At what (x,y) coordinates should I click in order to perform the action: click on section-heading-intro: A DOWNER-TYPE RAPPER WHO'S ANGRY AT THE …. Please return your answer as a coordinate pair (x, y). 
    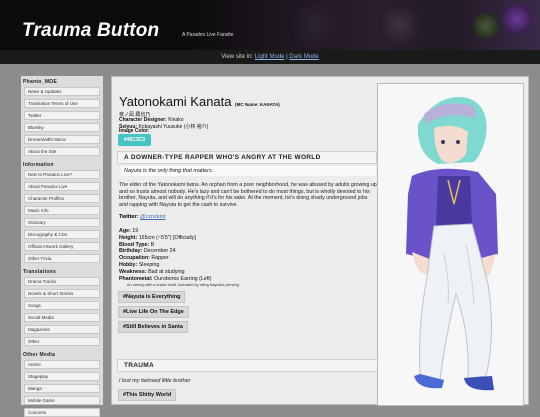
    Looking at the image, I should click on (247, 157).